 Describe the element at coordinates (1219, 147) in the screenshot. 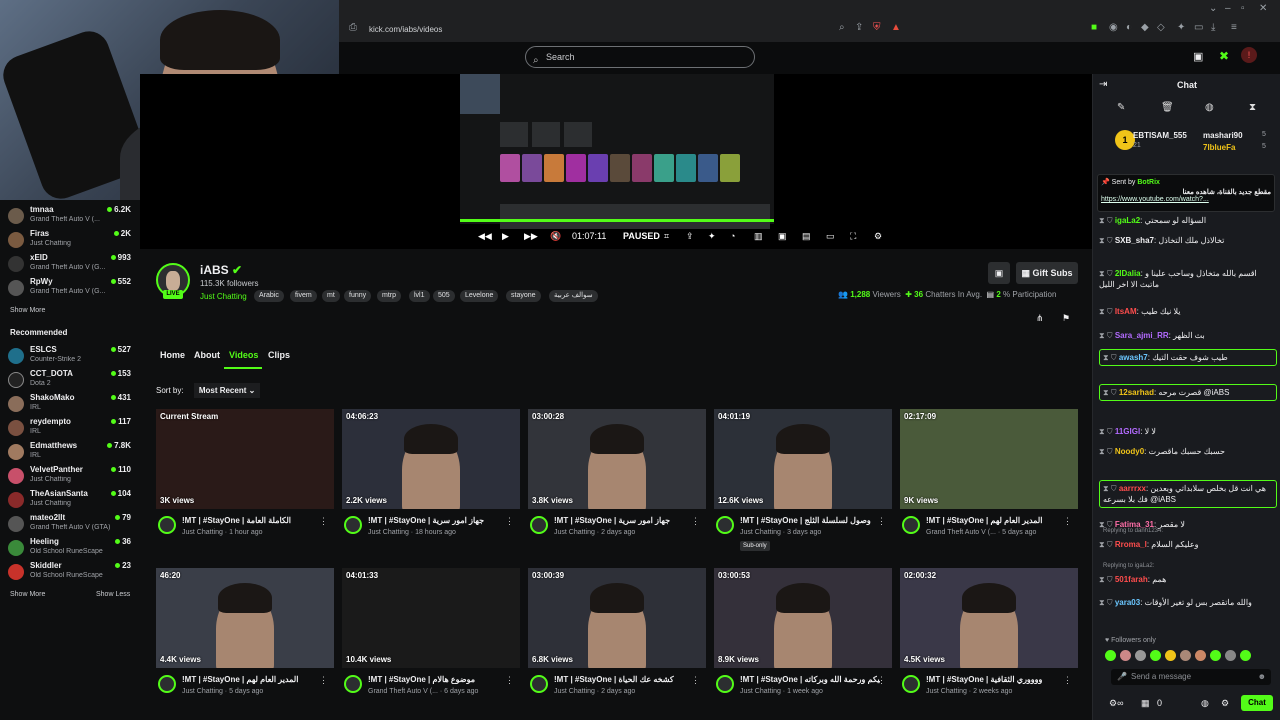

I see `top-gifter: 7lblueFa` at that location.